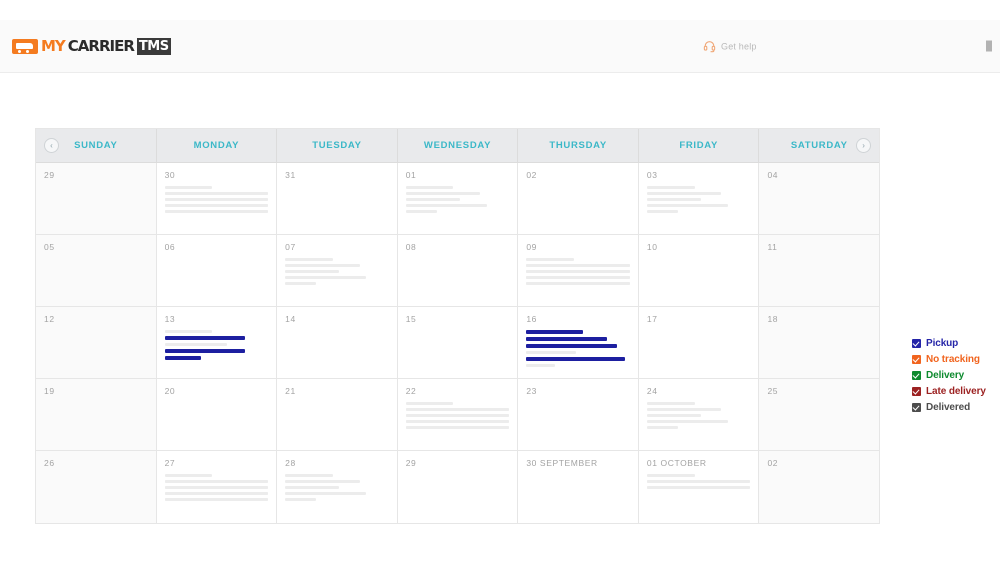 The image size is (1000, 574). Describe the element at coordinates (699, 270) in the screenshot. I see `calendar-day-cell: 10` at that location.